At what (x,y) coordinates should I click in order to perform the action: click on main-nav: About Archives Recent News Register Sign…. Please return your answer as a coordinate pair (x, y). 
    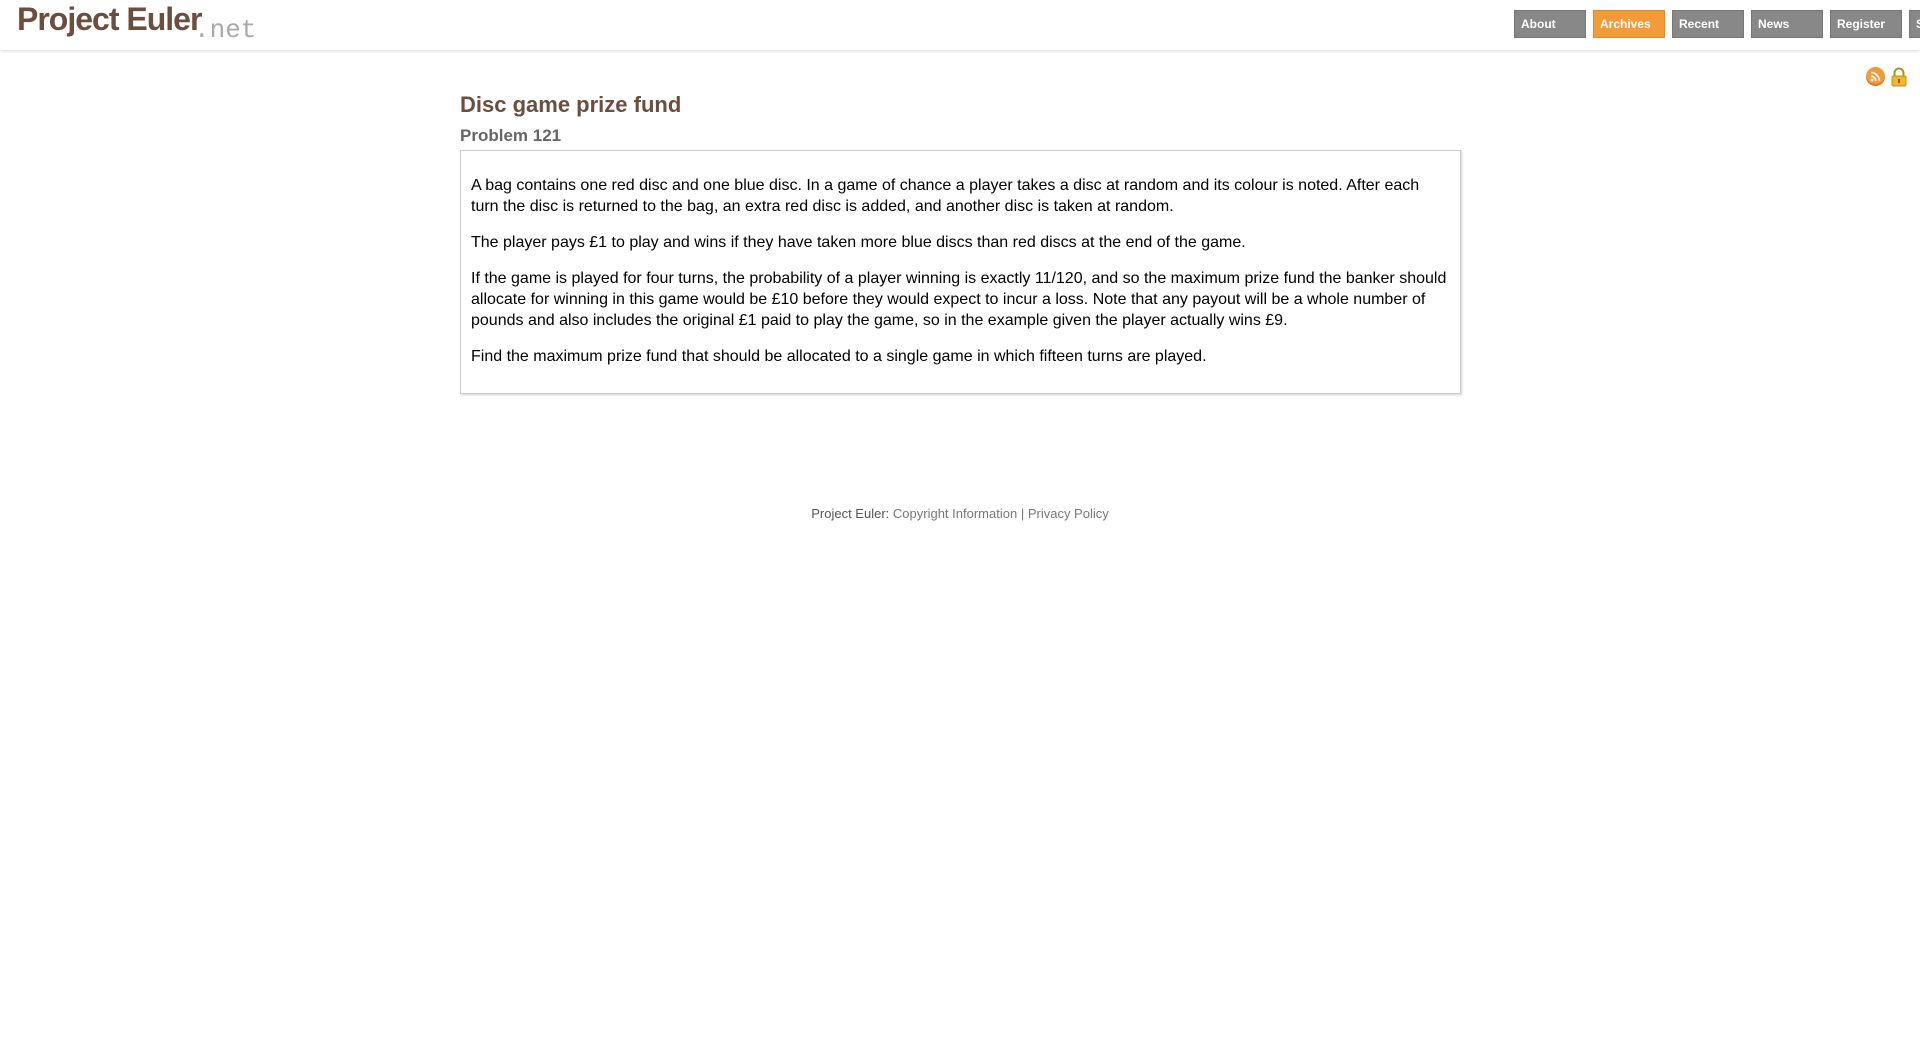
    Looking at the image, I should click on (1717, 24).